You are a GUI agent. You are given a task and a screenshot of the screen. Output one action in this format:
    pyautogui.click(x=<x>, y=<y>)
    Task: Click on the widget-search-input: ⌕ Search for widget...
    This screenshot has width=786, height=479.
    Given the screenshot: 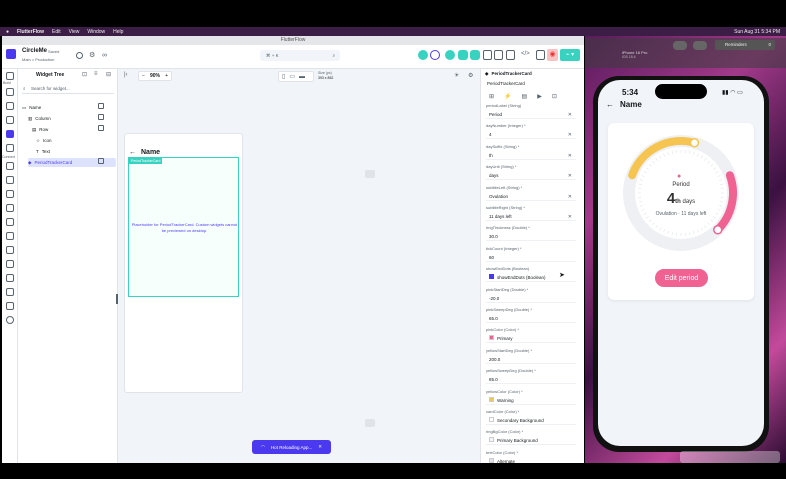 What is the action you would take?
    pyautogui.click(x=68, y=89)
    